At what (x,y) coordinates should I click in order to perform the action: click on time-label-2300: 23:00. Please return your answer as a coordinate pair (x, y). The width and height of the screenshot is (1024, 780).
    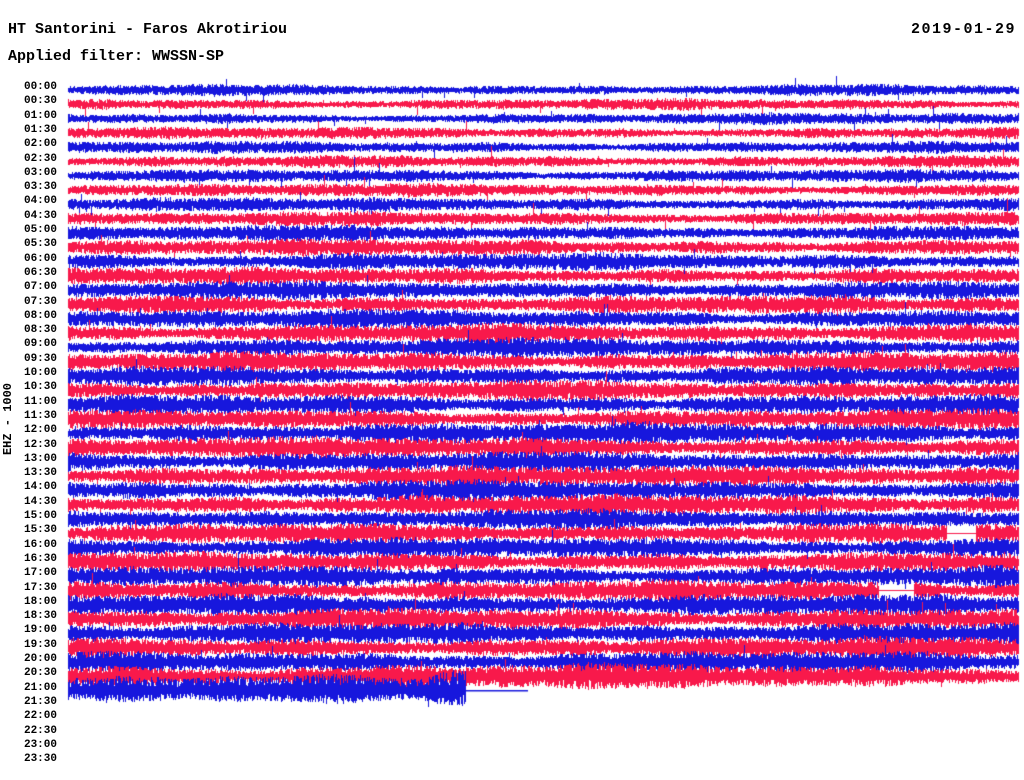
    Looking at the image, I should click on (40, 744).